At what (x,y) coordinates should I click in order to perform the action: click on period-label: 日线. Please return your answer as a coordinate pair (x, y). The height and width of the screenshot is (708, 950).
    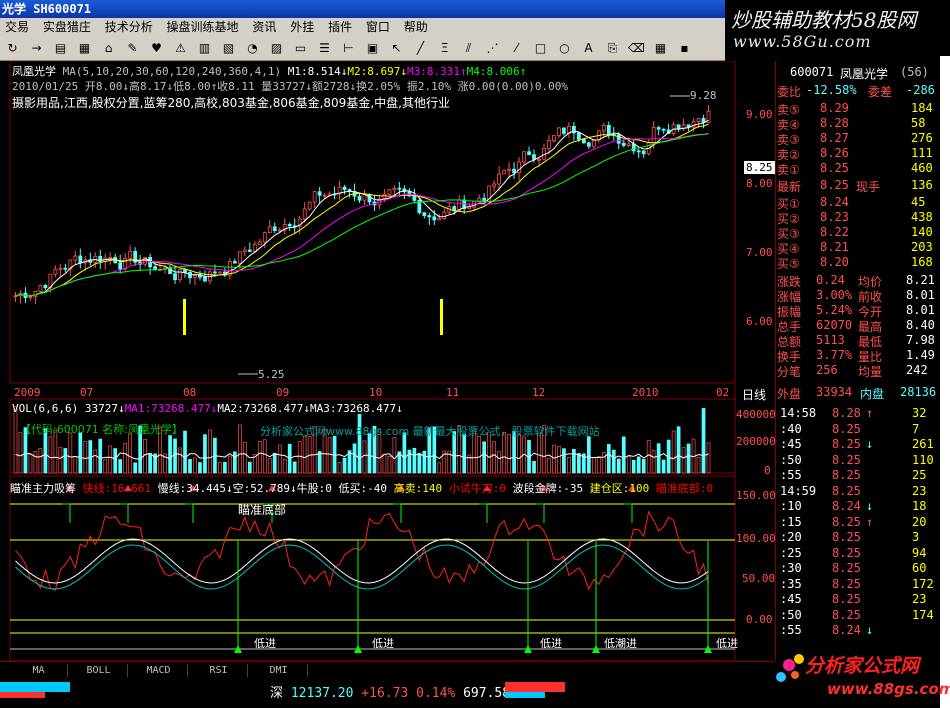
    Looking at the image, I should click on (754, 394).